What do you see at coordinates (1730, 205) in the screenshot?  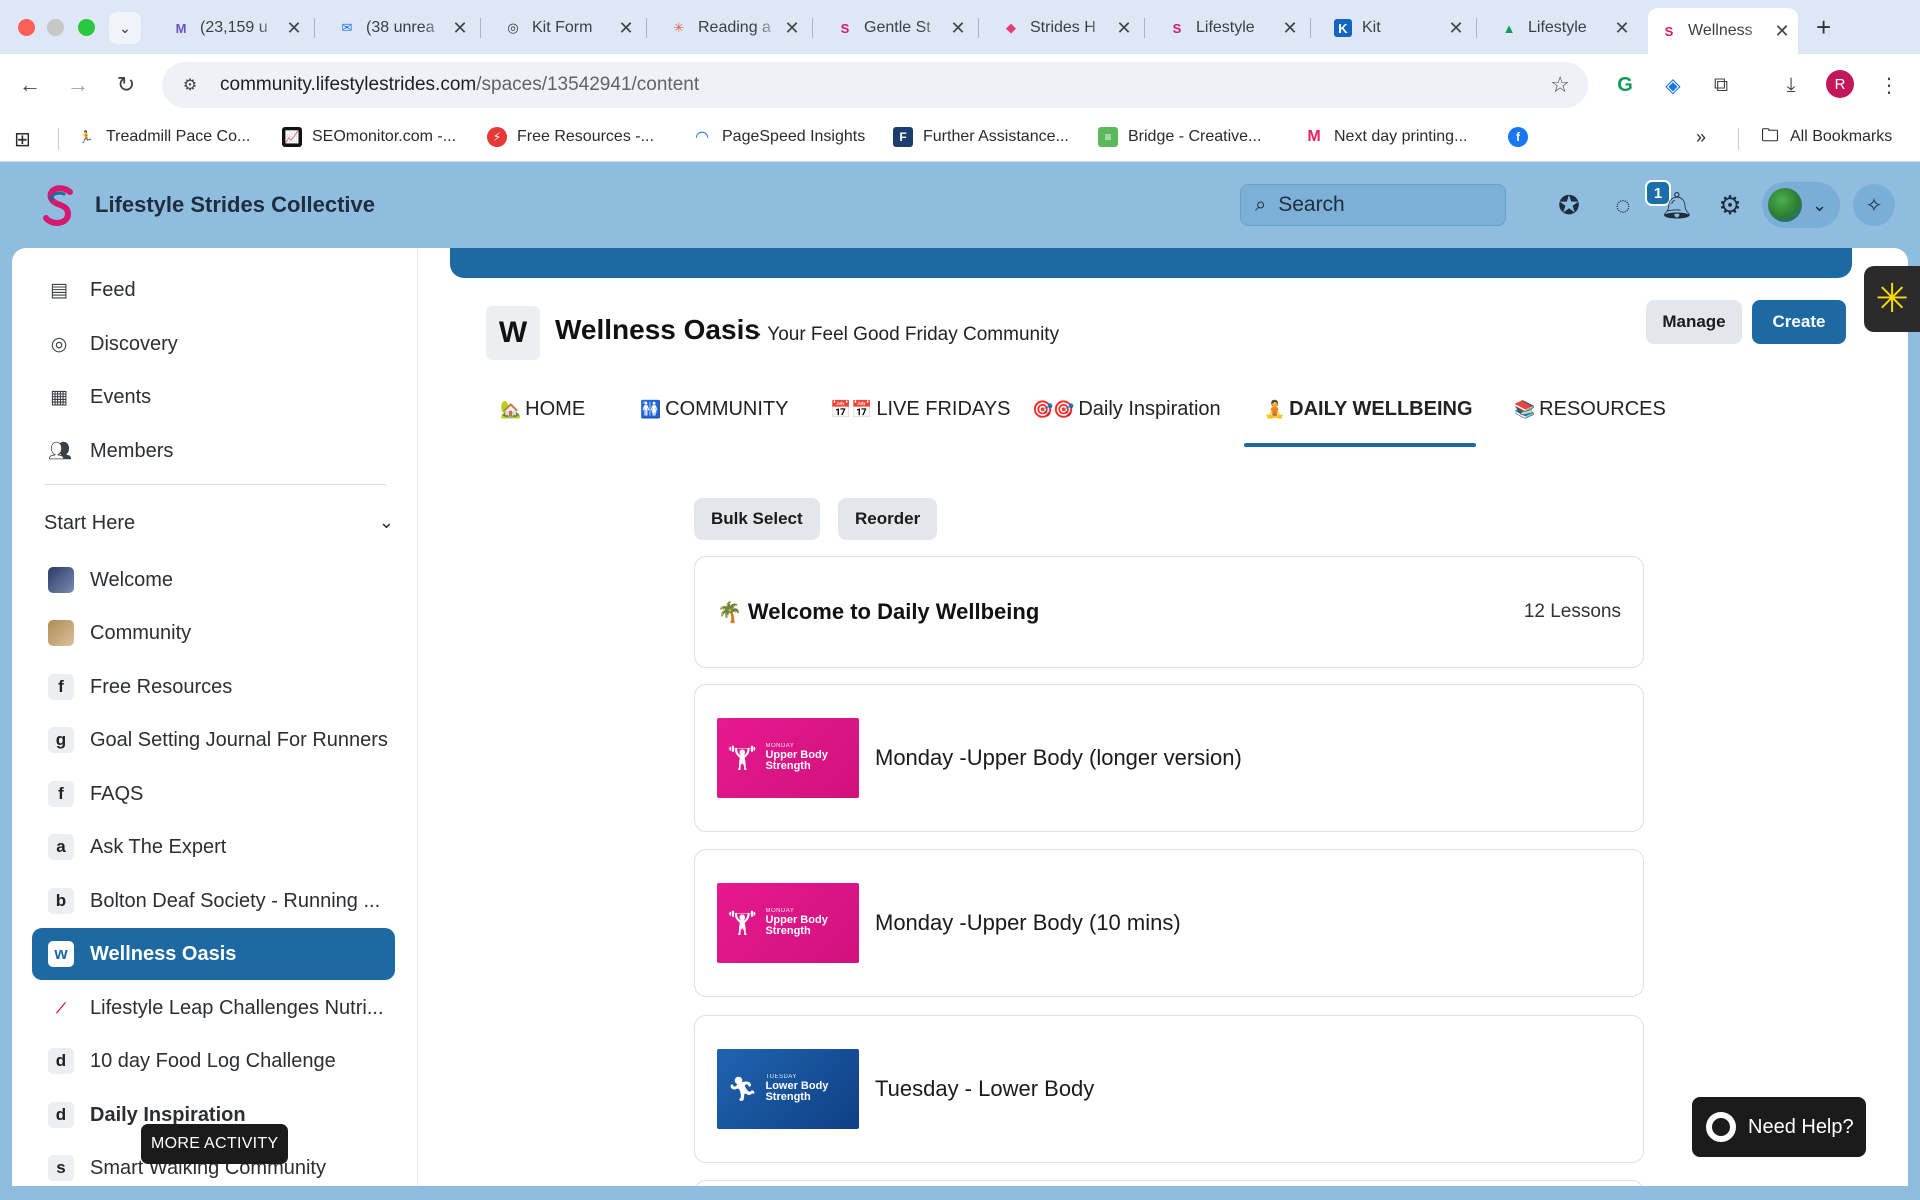 I see `gear-icon: ⚙` at bounding box center [1730, 205].